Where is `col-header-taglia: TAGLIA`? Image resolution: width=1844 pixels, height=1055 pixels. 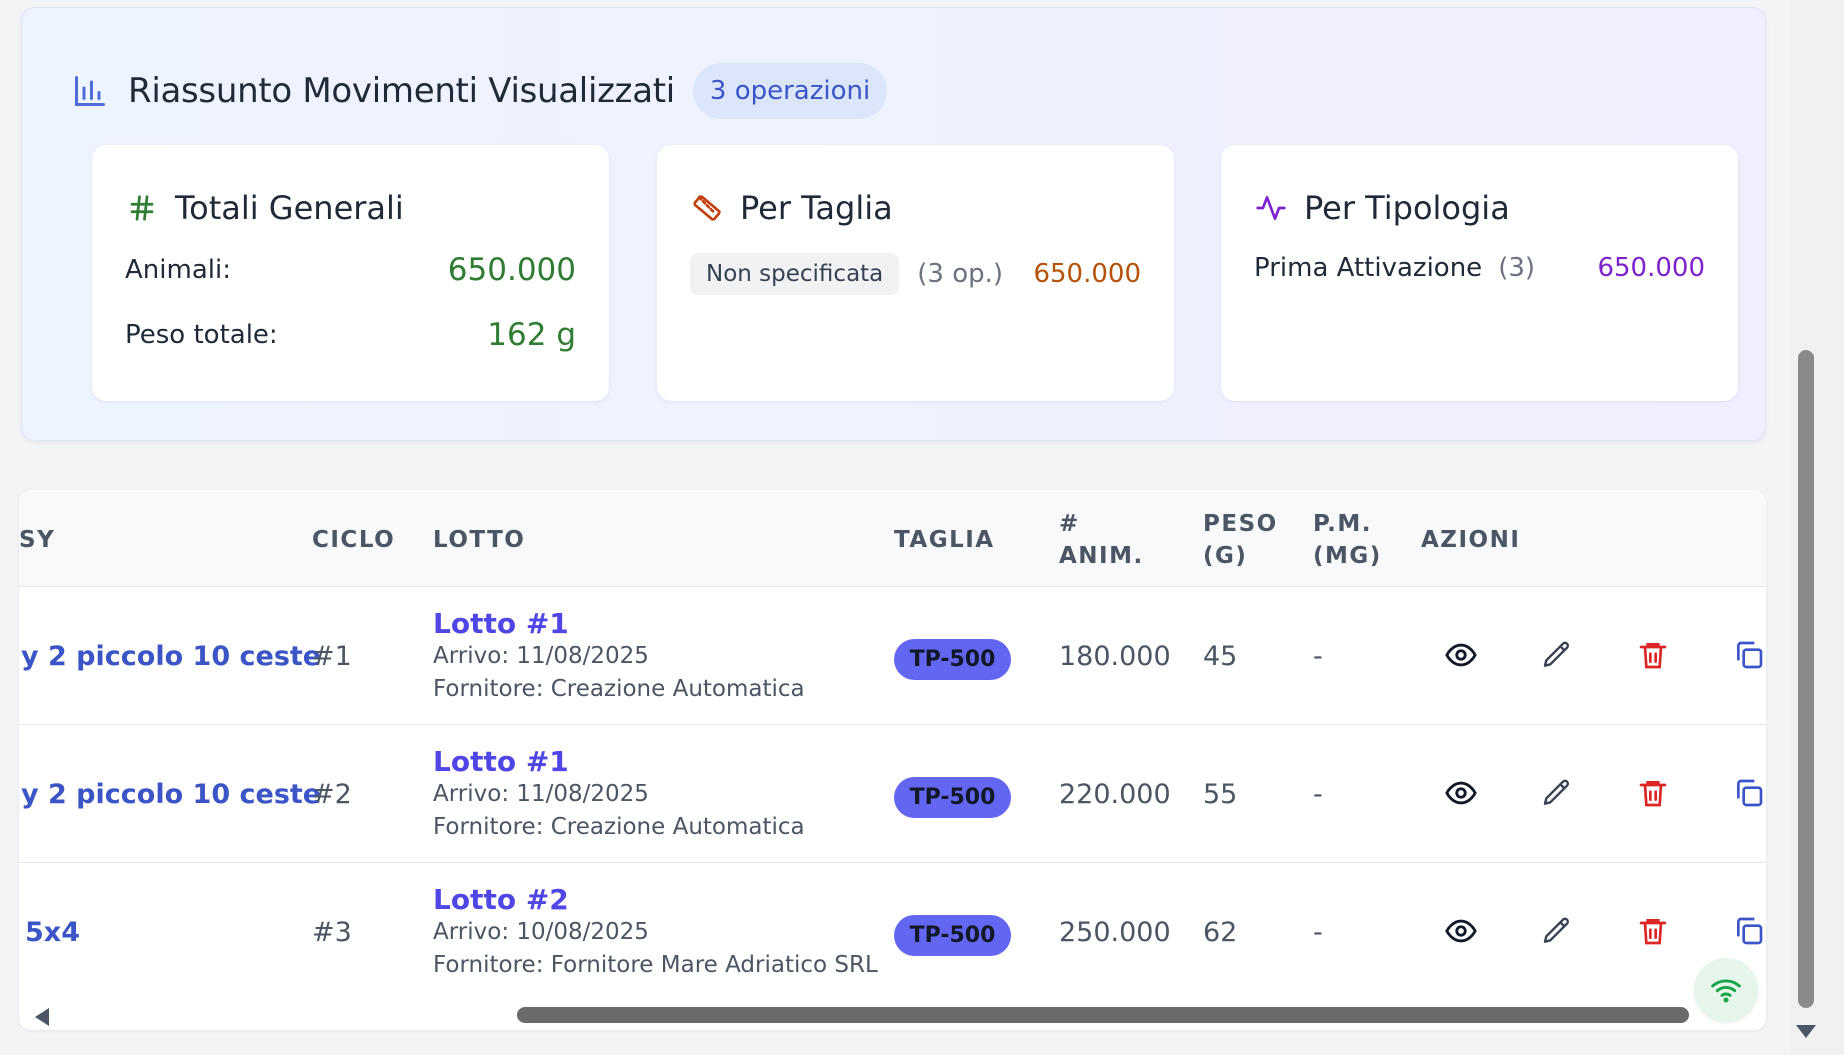 col-header-taglia: TAGLIA is located at coordinates (944, 540).